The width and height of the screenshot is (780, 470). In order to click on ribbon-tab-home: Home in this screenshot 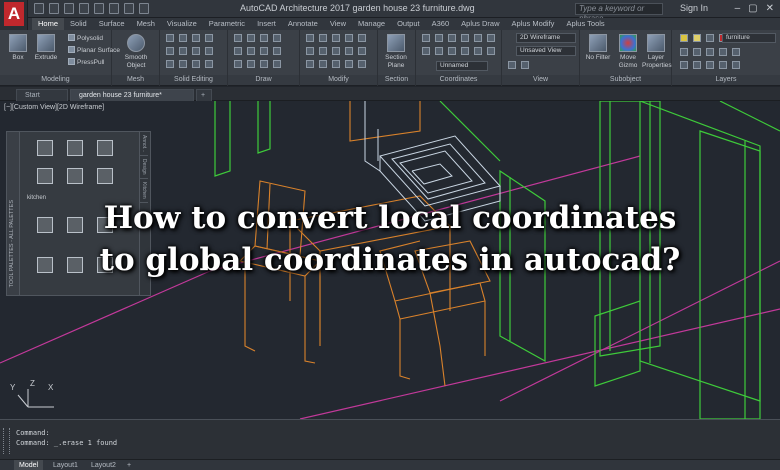, I will do `click(48, 24)`.